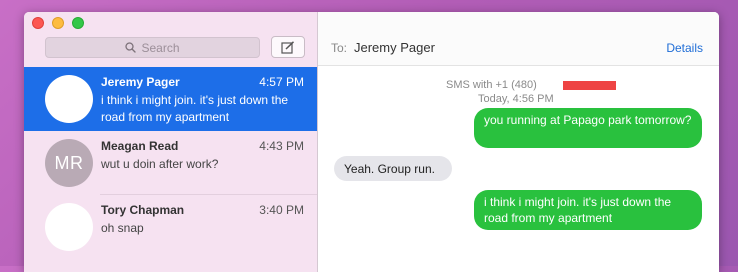 This screenshot has width=738, height=272. Describe the element at coordinates (394, 47) in the screenshot. I see `recipient-name: Jeremy Pager` at that location.